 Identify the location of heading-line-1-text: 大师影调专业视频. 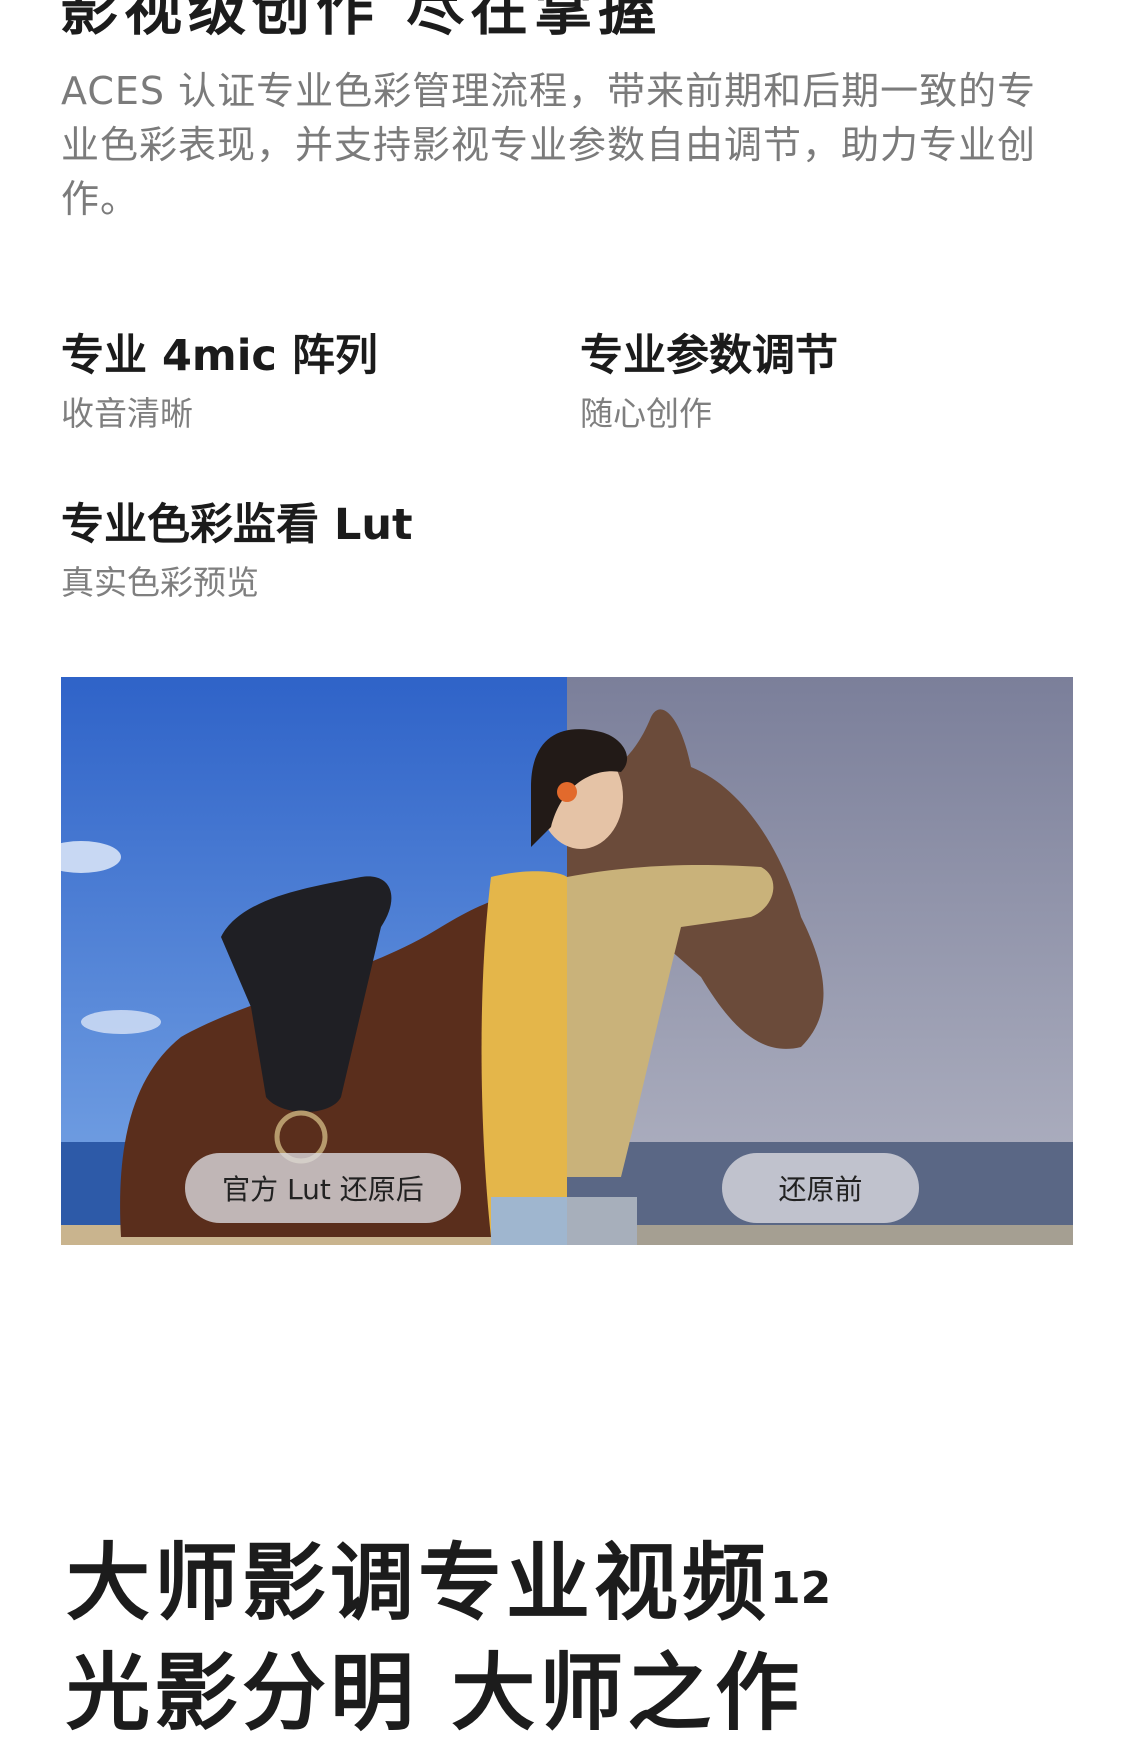
(418, 1583).